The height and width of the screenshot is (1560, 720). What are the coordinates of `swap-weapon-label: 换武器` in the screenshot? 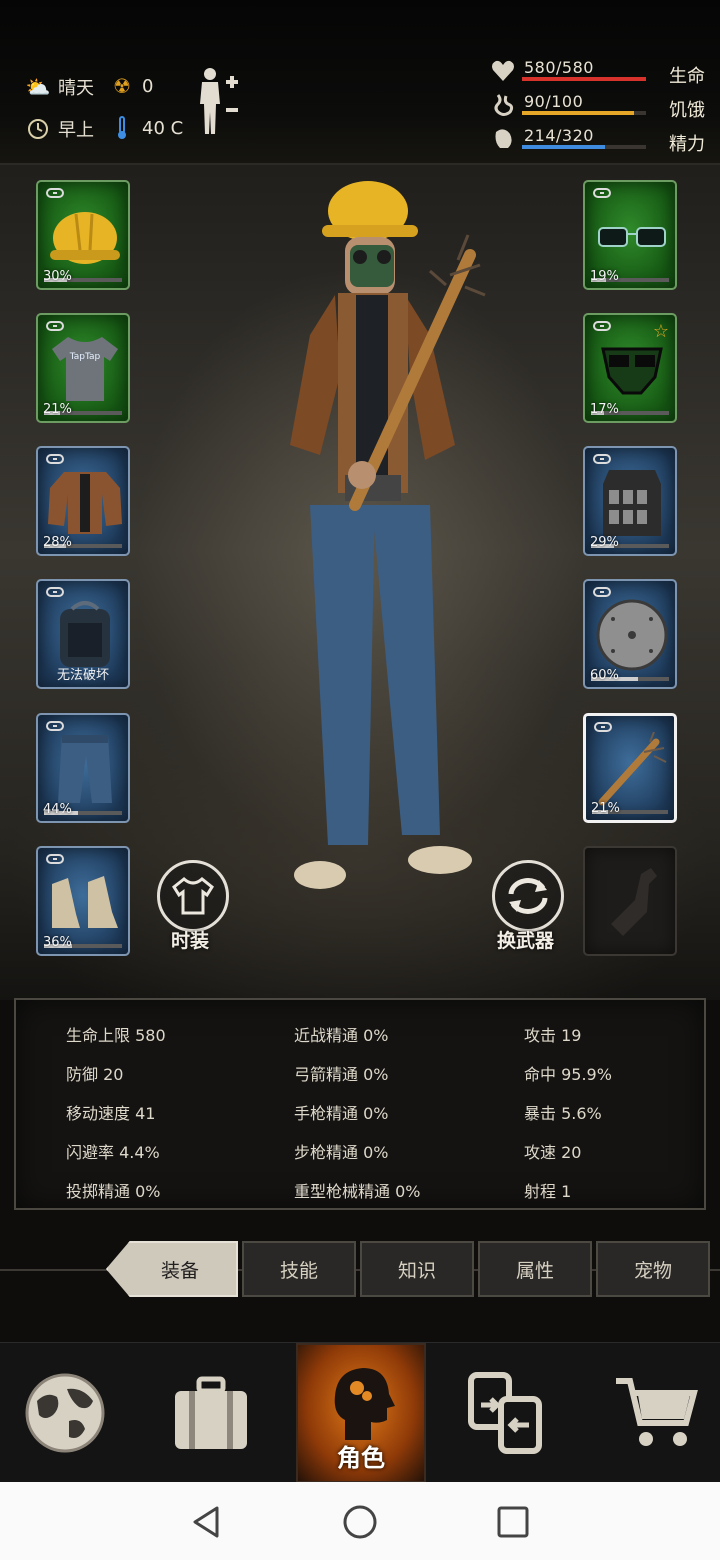 It's located at (526, 941).